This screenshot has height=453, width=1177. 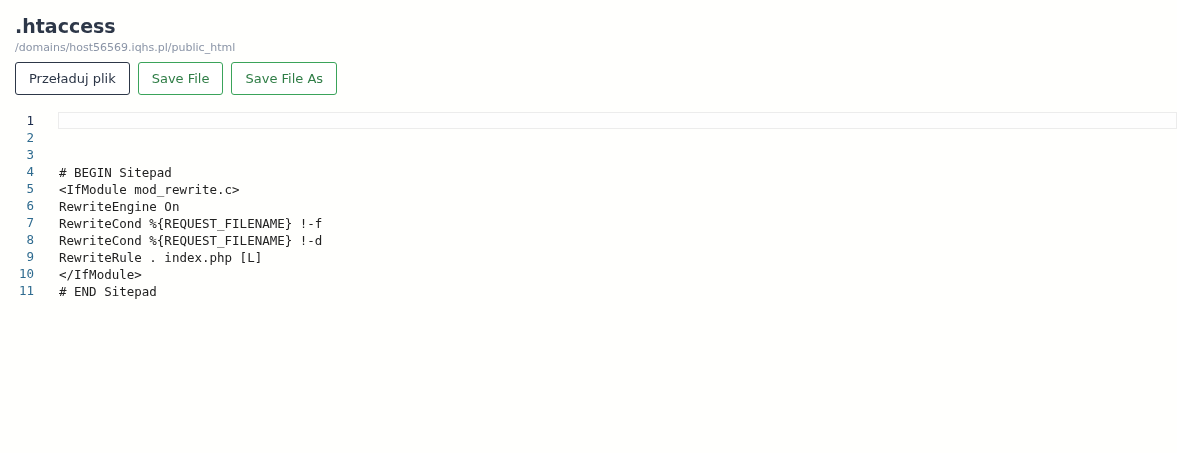 I want to click on code-line: RewriteCond %{REQUEST_FILENAME} !-d, so click(x=191, y=240).